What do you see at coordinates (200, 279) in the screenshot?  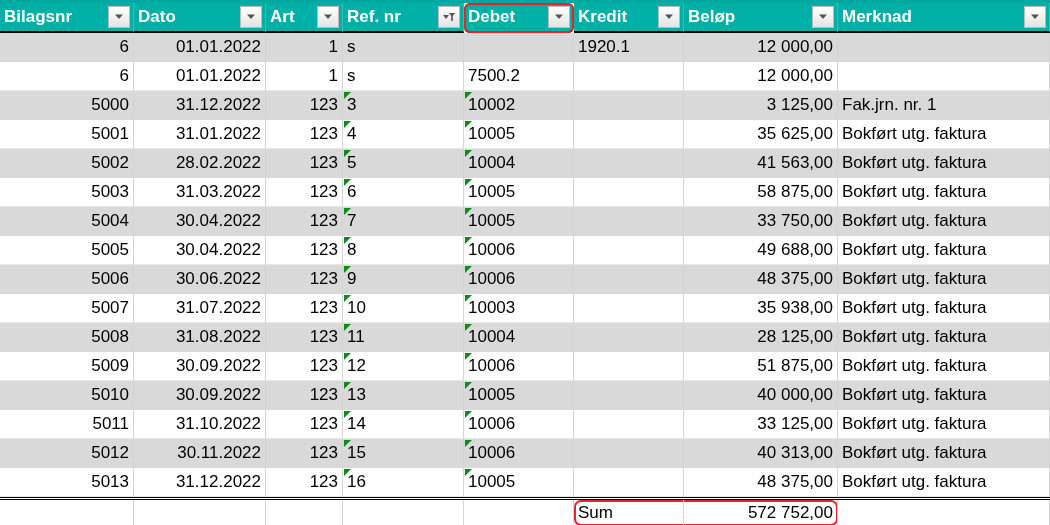 I see `table-cell: 30.06.2022` at bounding box center [200, 279].